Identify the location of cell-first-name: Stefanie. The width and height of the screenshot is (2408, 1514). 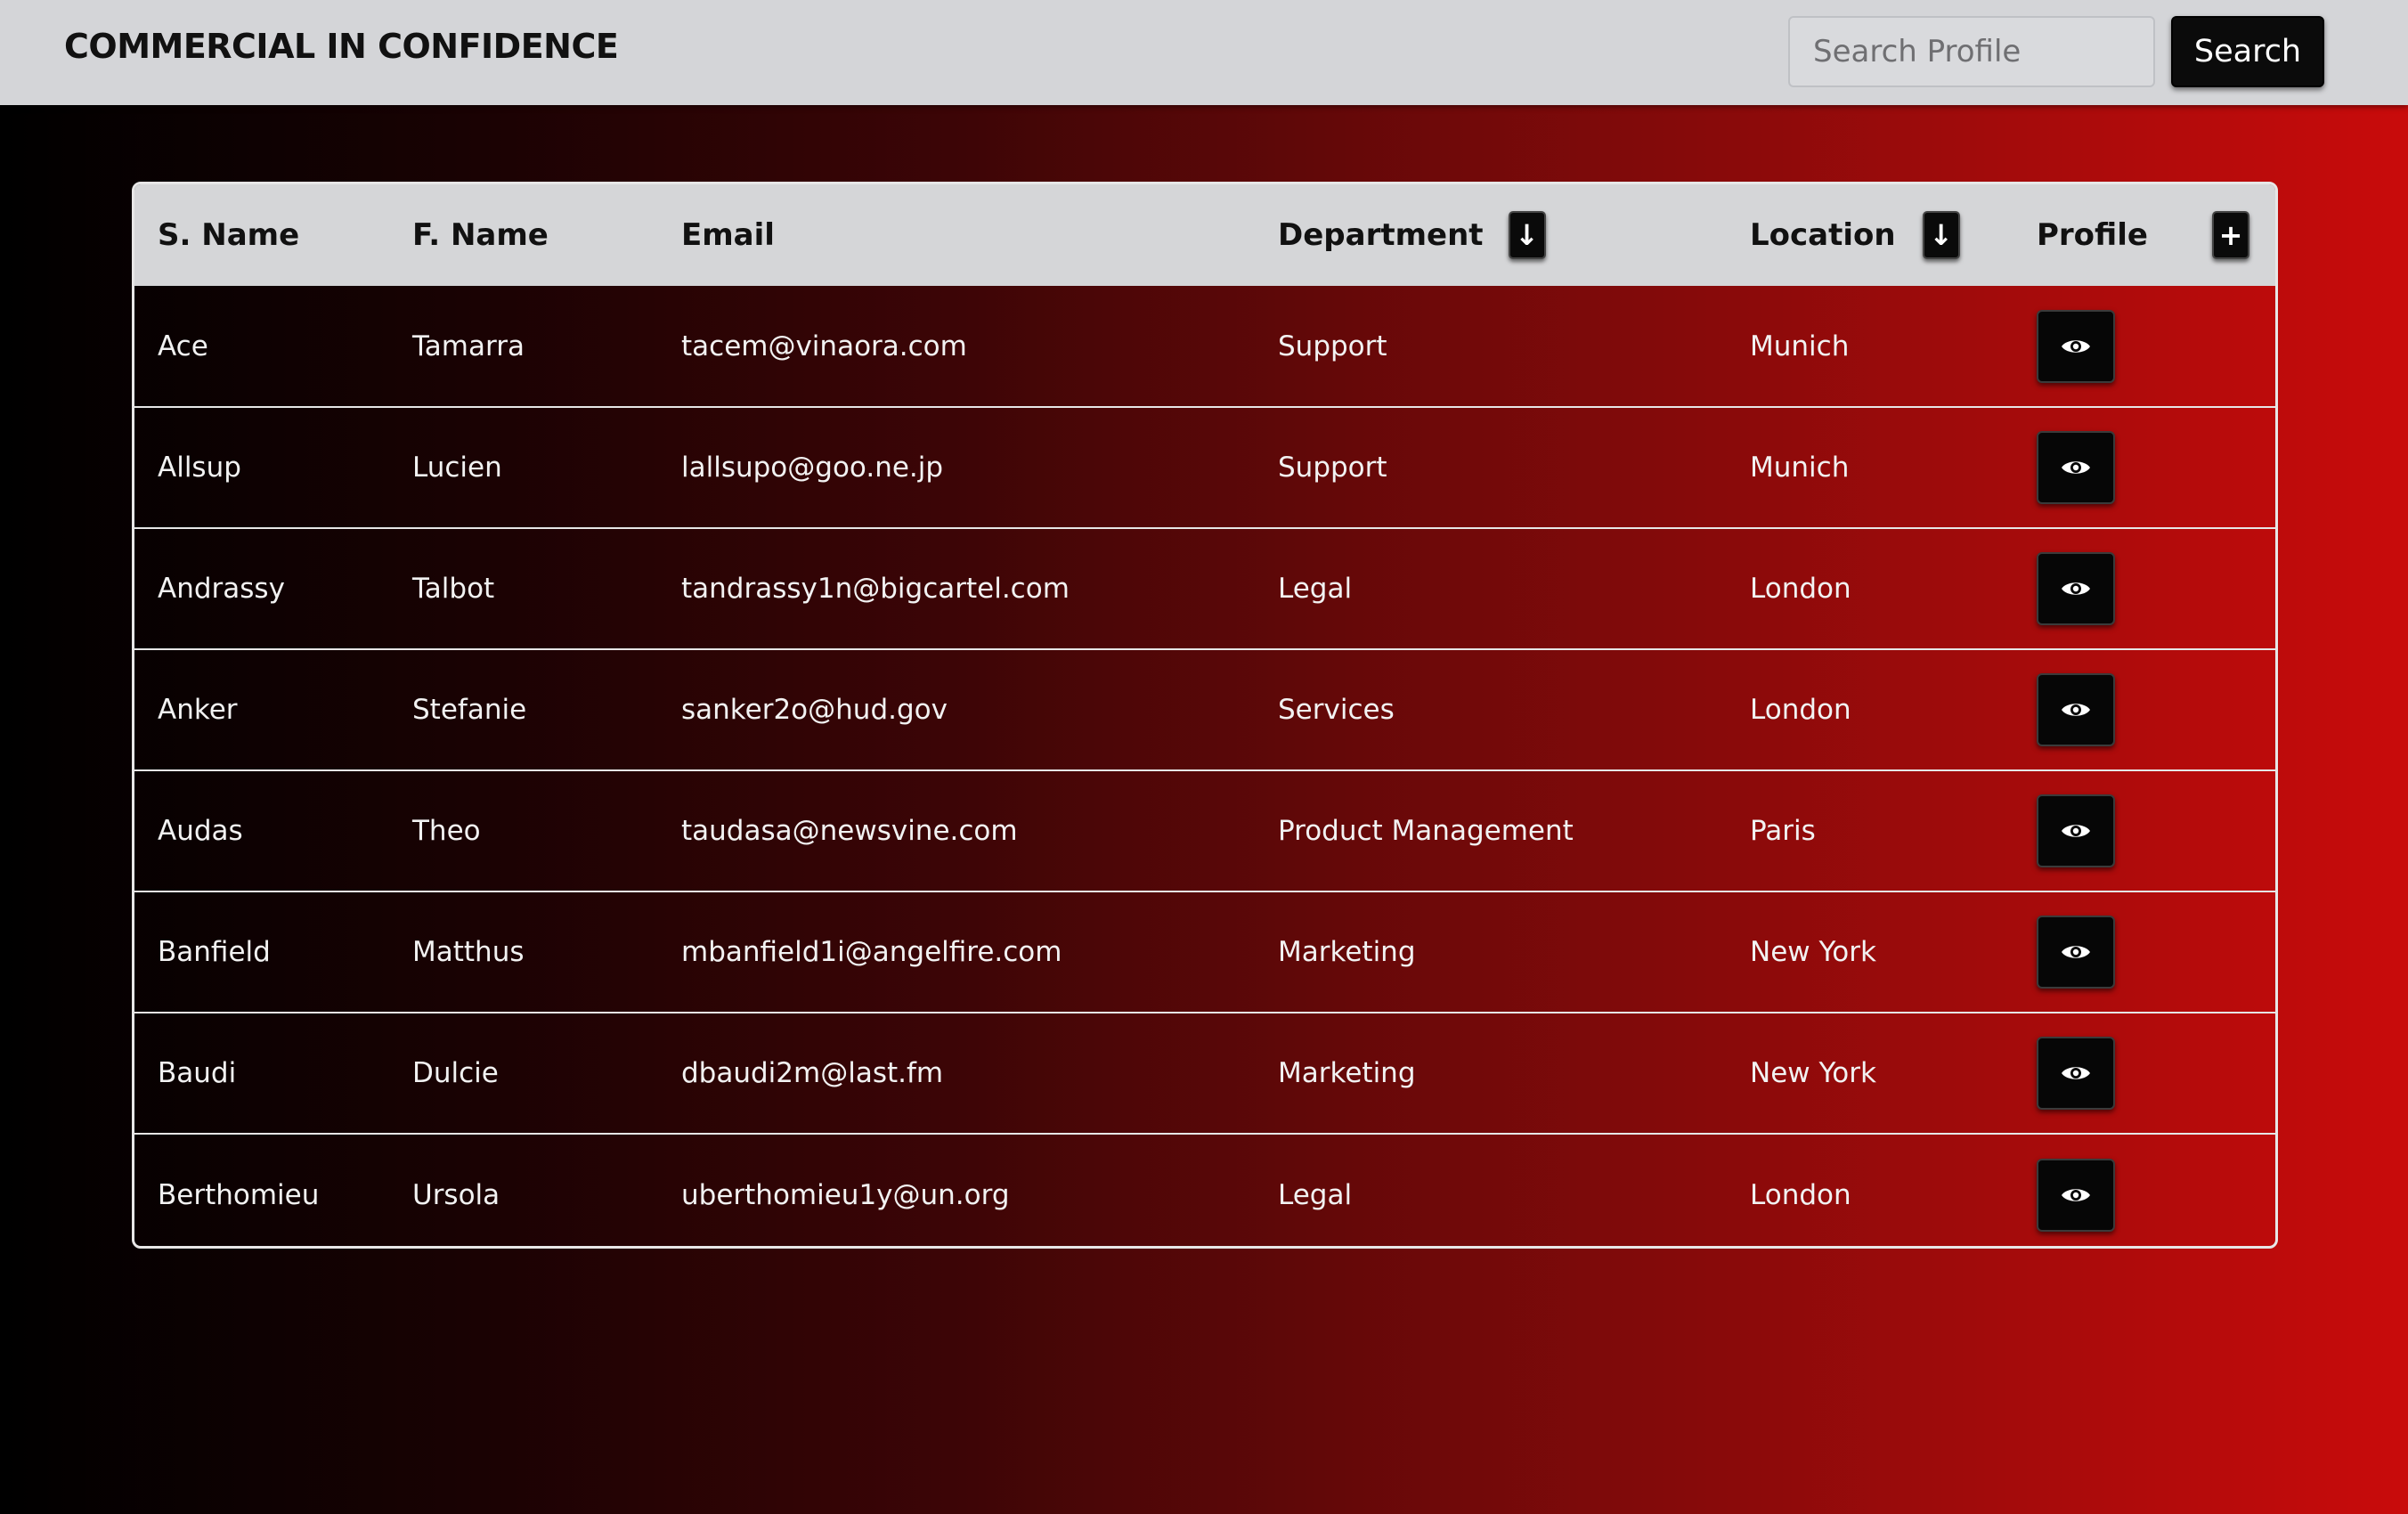
(470, 710).